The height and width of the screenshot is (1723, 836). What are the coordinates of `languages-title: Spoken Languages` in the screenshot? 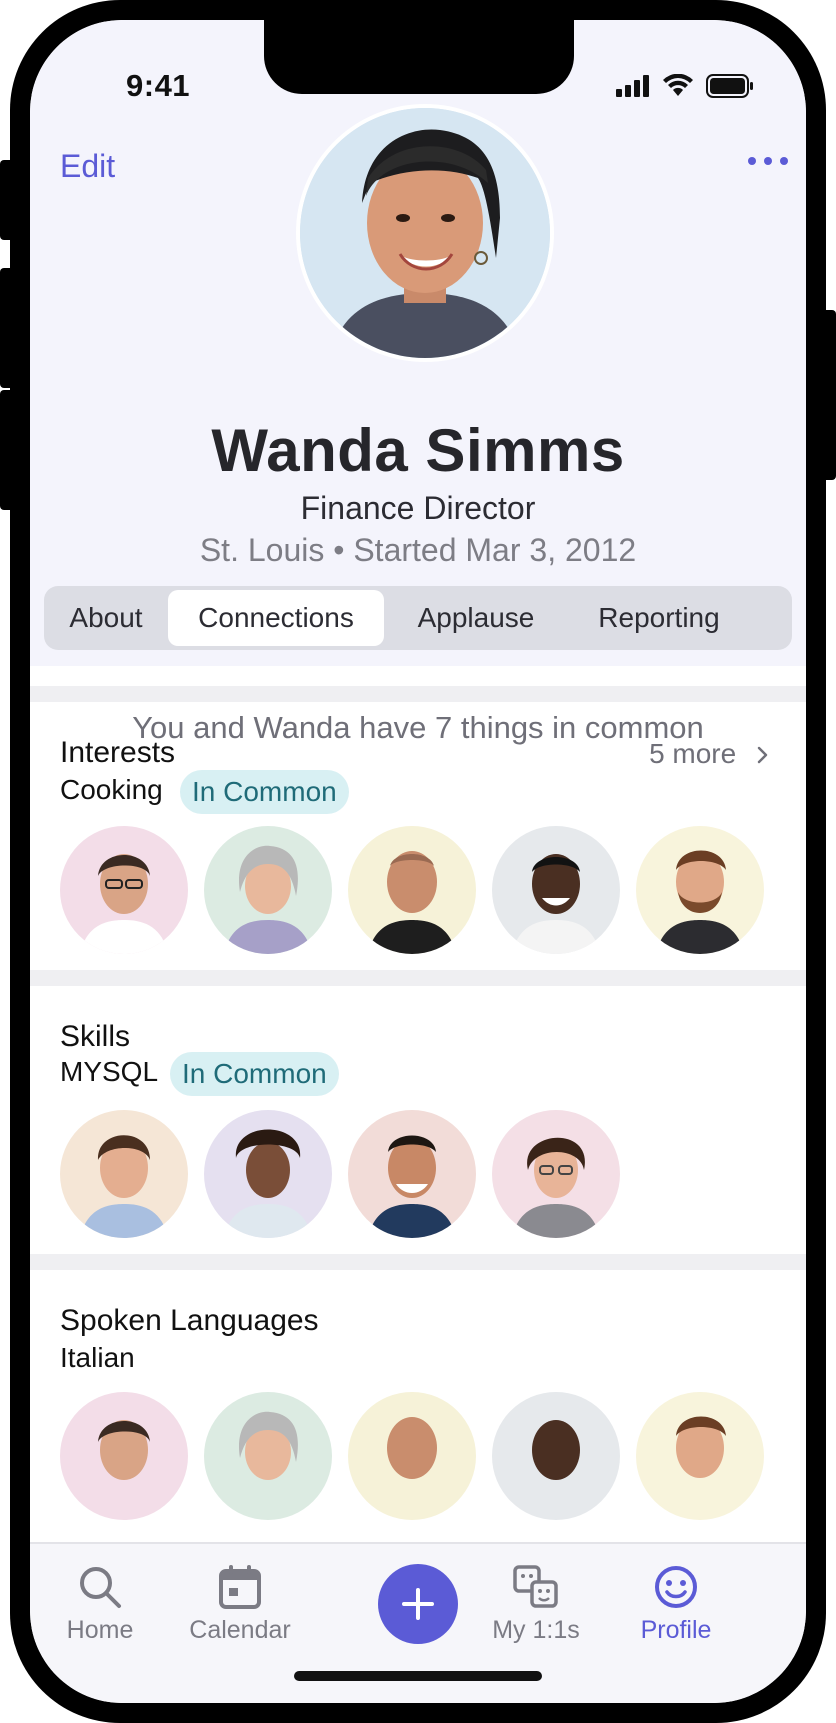 It's located at (189, 1320).